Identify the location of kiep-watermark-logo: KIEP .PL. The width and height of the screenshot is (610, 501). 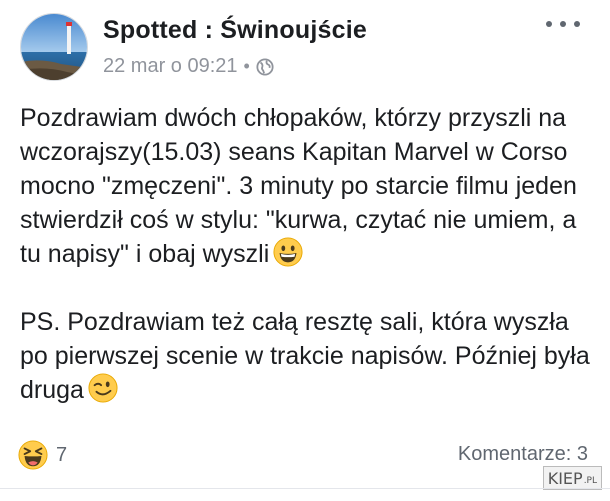
(572, 478).